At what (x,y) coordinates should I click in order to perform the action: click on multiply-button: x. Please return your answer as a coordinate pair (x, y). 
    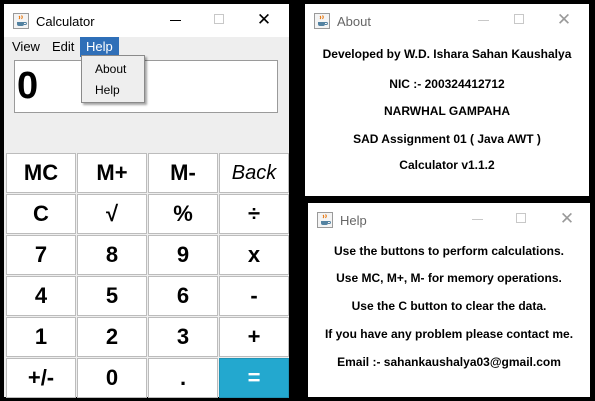
    Looking at the image, I should click on (254, 255).